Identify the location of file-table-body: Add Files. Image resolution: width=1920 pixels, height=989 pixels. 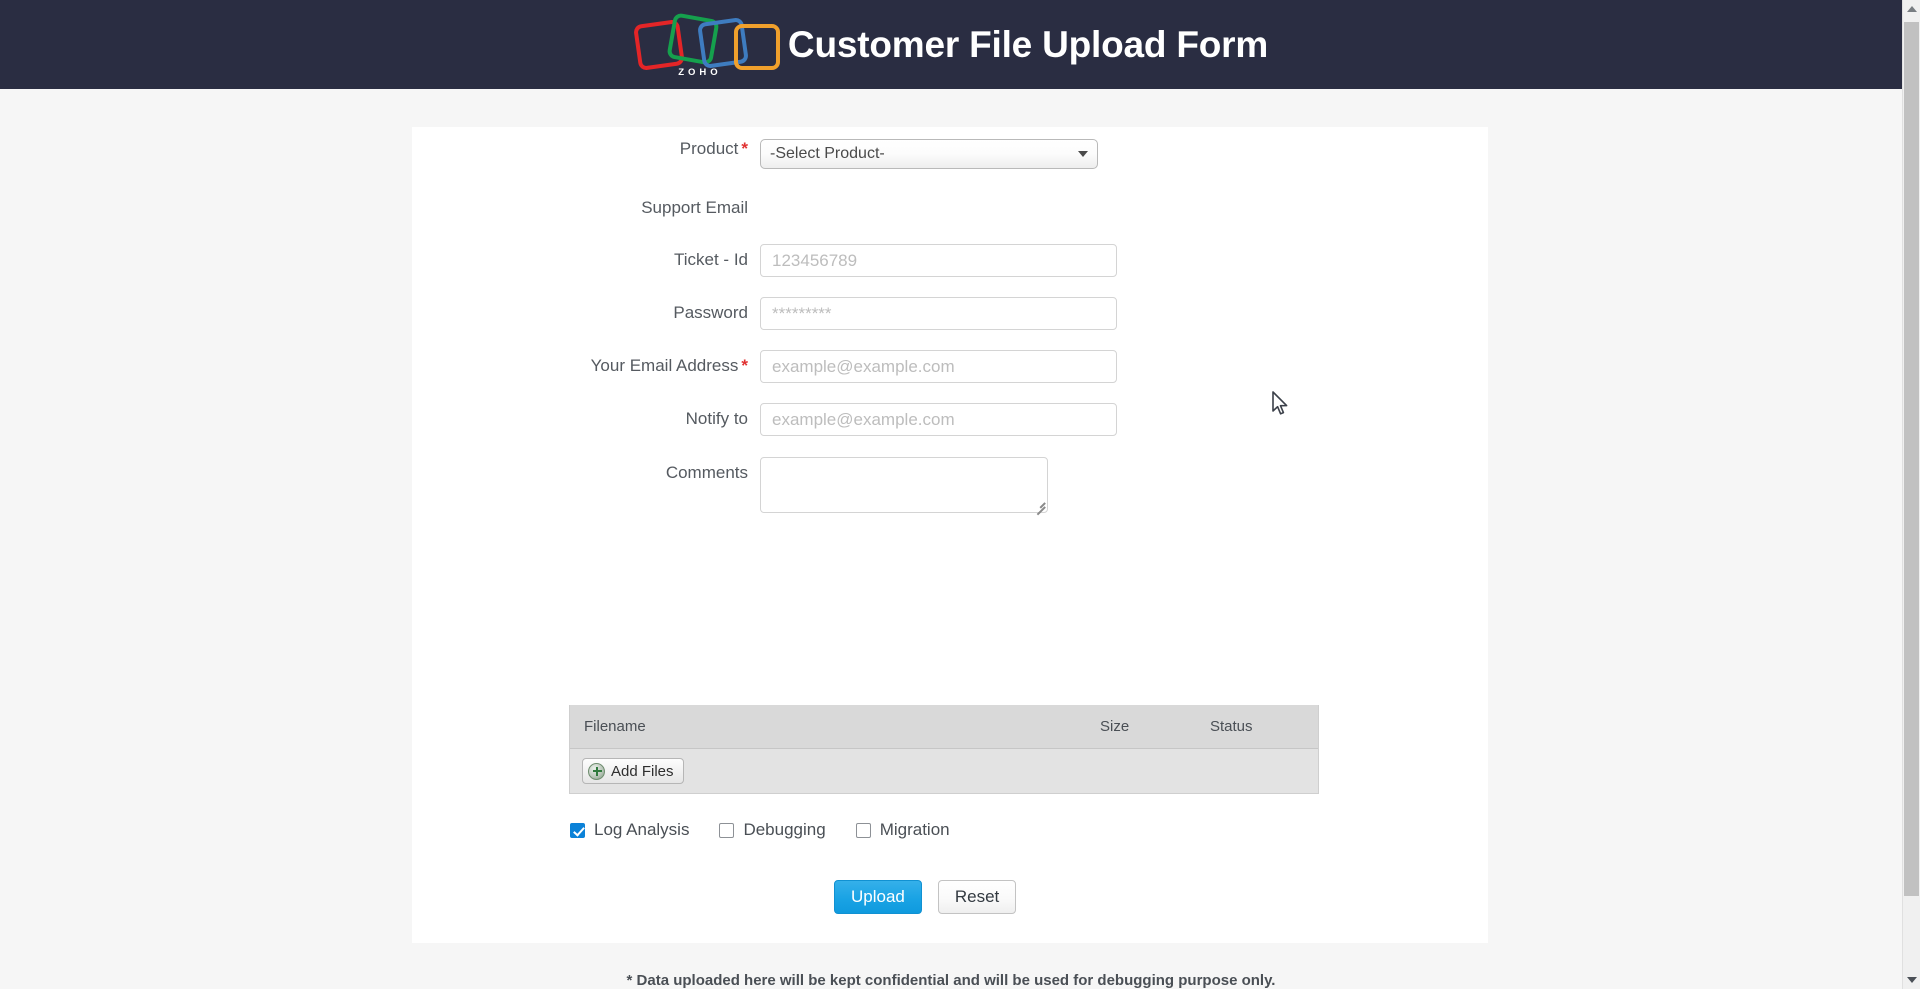
(944, 771).